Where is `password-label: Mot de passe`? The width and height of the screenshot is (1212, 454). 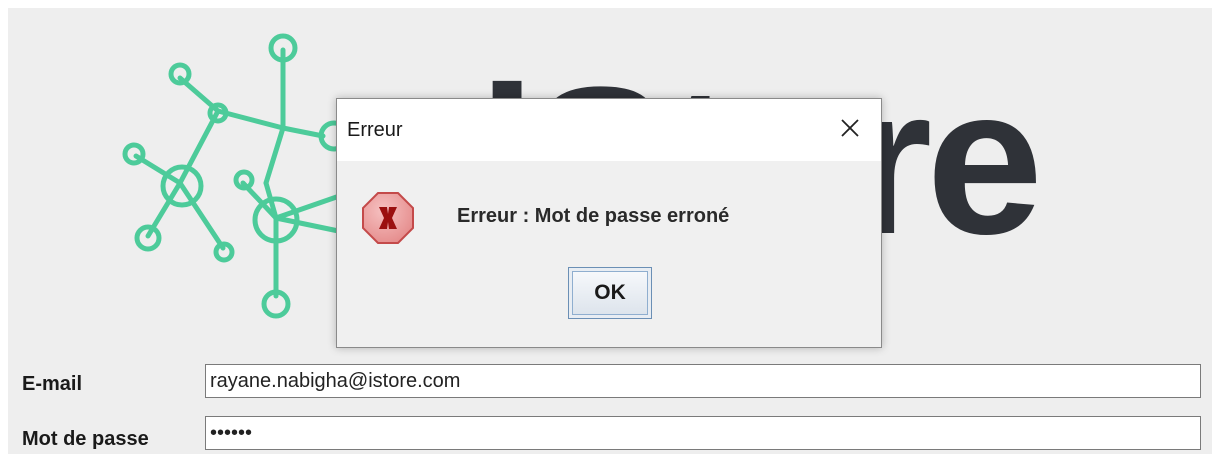 password-label: Mot de passe is located at coordinates (85, 439).